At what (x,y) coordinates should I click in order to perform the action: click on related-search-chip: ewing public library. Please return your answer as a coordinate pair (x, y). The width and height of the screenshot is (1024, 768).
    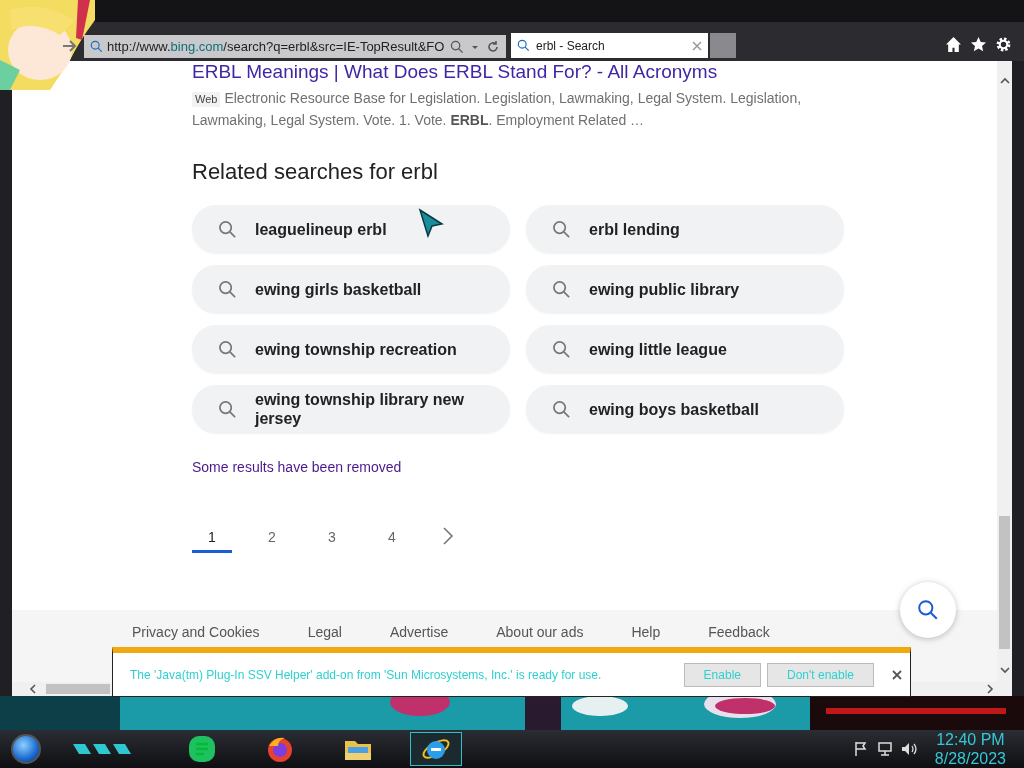
    Looking at the image, I should click on (685, 289).